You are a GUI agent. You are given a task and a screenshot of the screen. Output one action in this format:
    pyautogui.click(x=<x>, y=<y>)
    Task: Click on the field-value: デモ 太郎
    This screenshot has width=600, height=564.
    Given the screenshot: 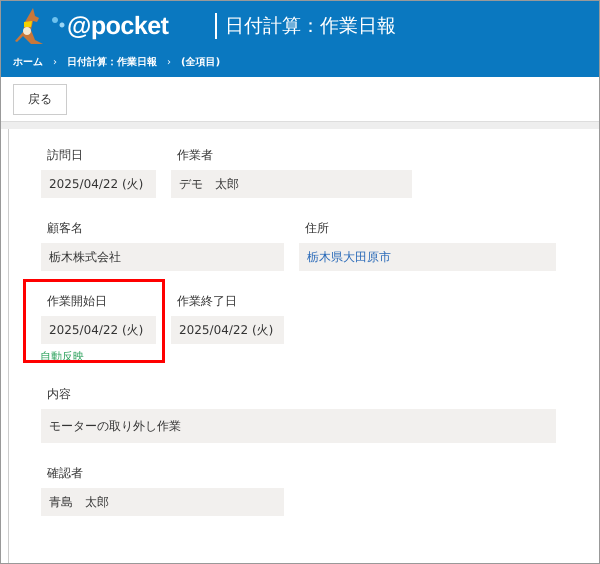 What is the action you would take?
    pyautogui.click(x=291, y=184)
    